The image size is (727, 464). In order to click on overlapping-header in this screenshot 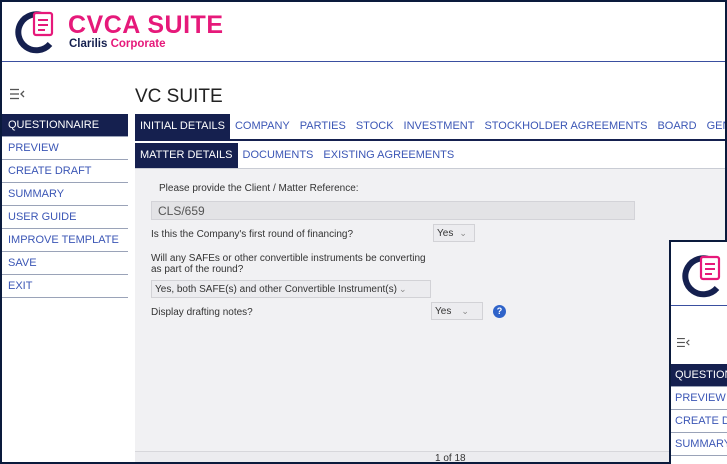, I will do `click(699, 274)`.